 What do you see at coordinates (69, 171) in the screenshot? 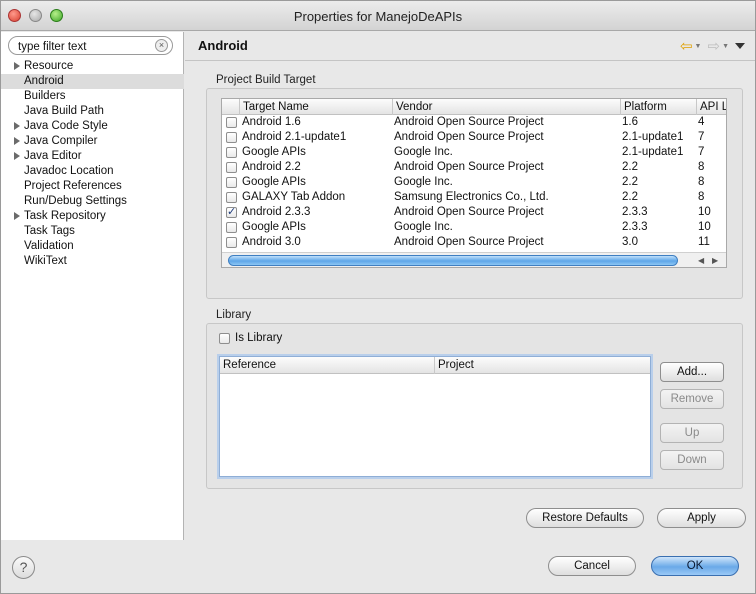
I see `tree-item-label: Javadoc Location` at bounding box center [69, 171].